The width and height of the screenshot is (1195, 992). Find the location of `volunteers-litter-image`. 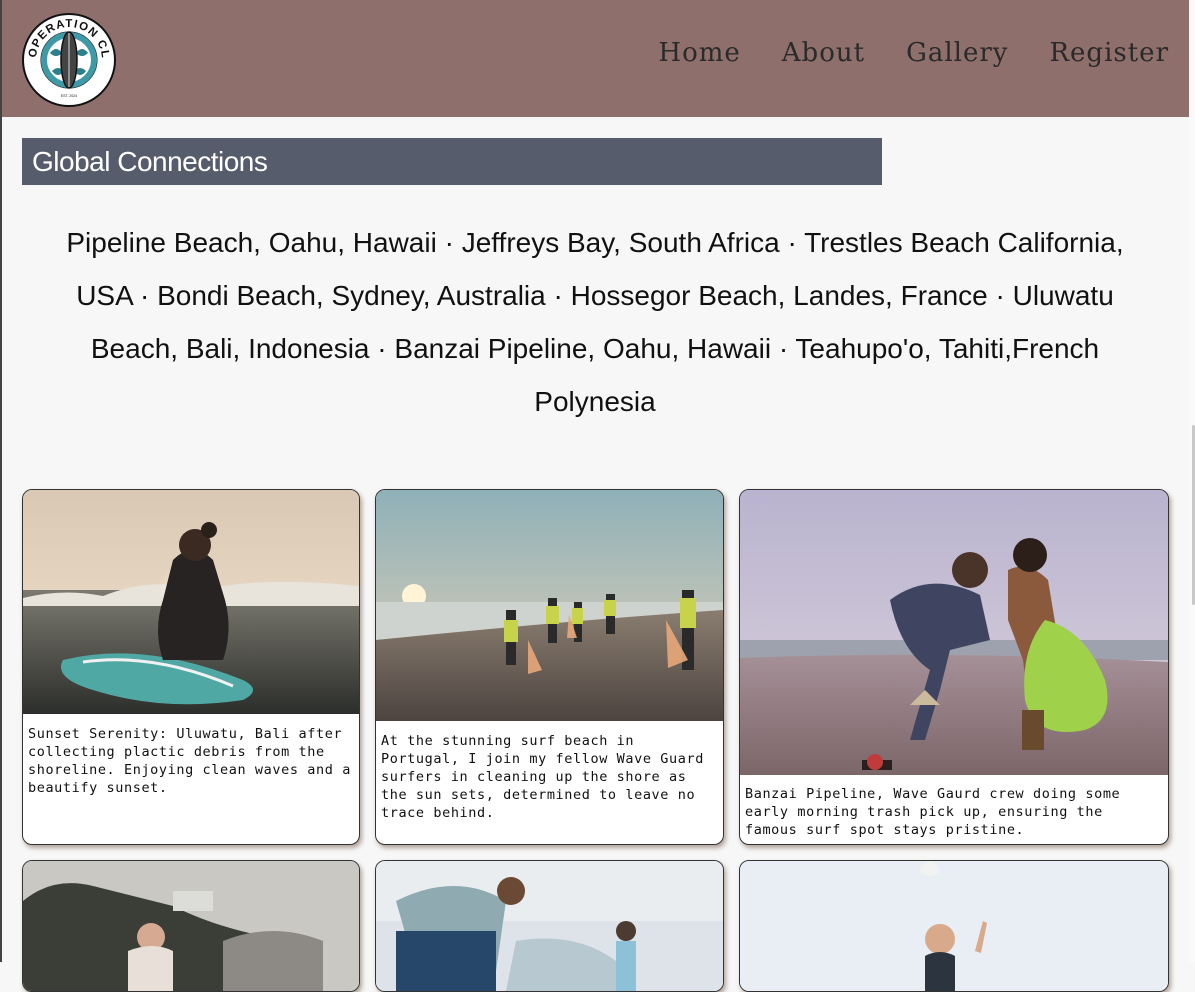

volunteers-litter-image is located at coordinates (549, 926).